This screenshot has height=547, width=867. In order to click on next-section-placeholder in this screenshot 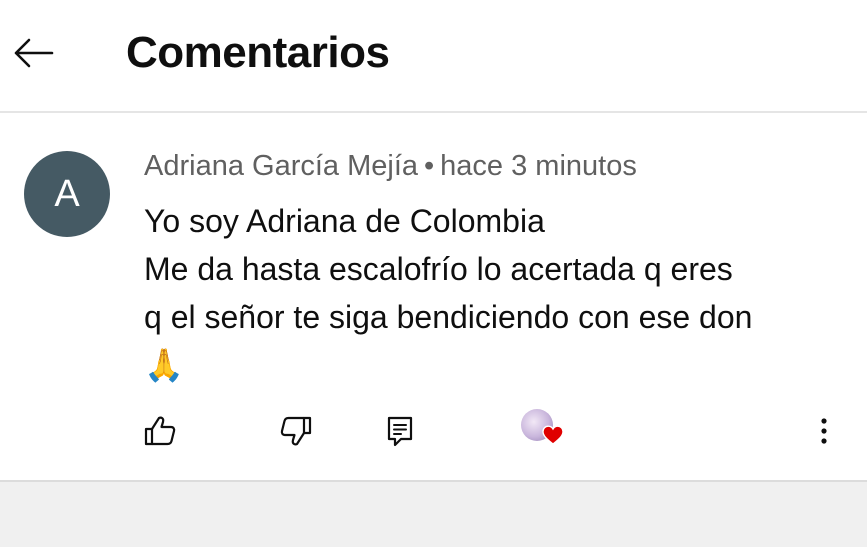, I will do `click(433, 514)`.